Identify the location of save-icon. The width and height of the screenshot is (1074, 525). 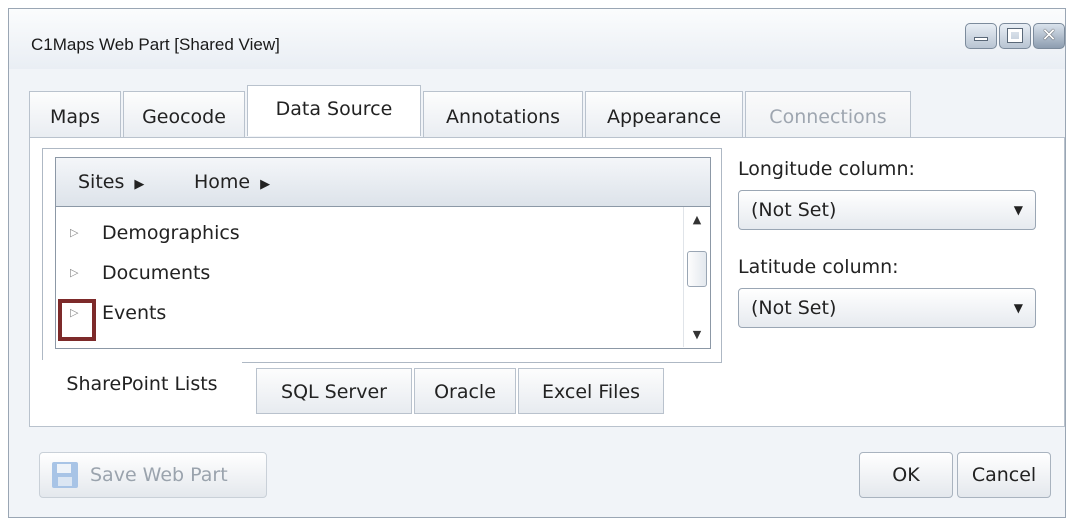
(65, 475).